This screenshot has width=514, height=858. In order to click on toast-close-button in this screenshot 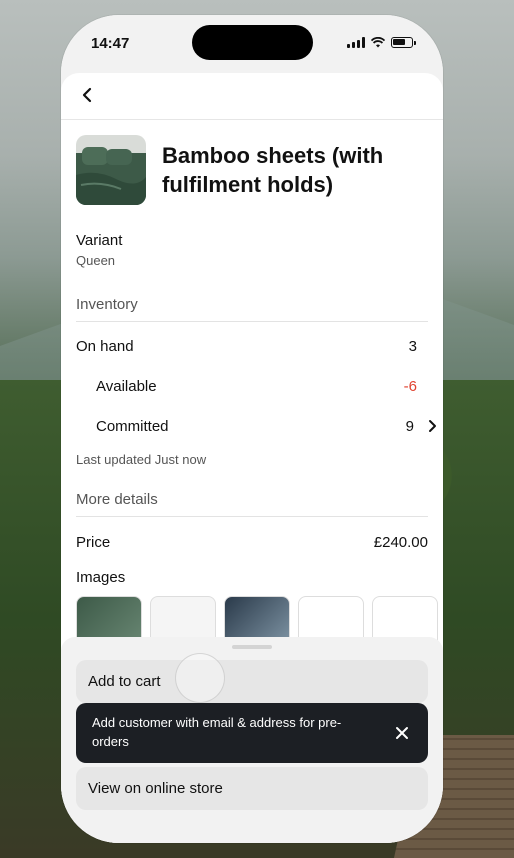, I will do `click(402, 733)`.